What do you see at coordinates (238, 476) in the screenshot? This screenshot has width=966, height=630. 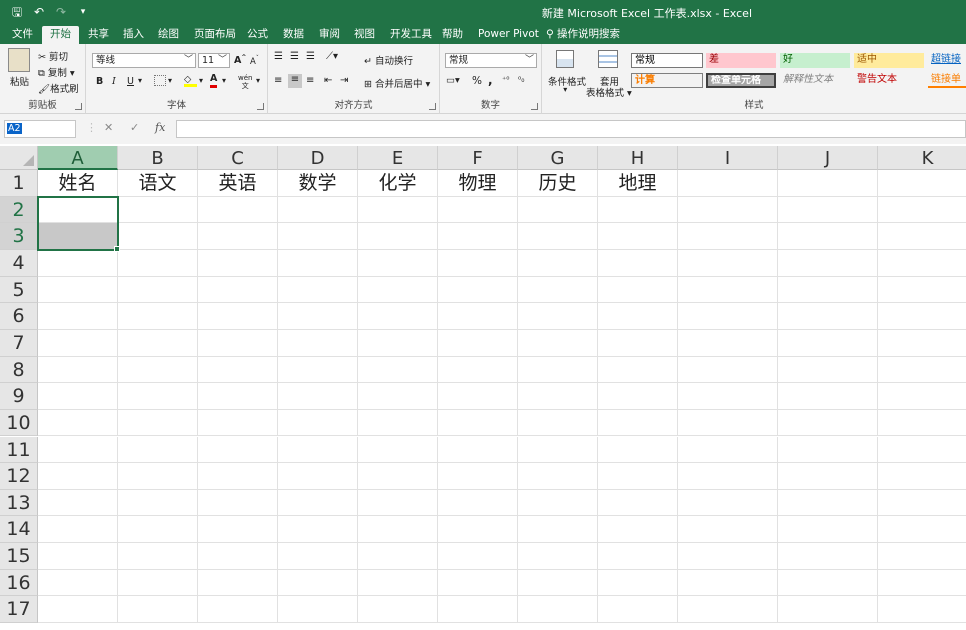 I see `cell-c12` at bounding box center [238, 476].